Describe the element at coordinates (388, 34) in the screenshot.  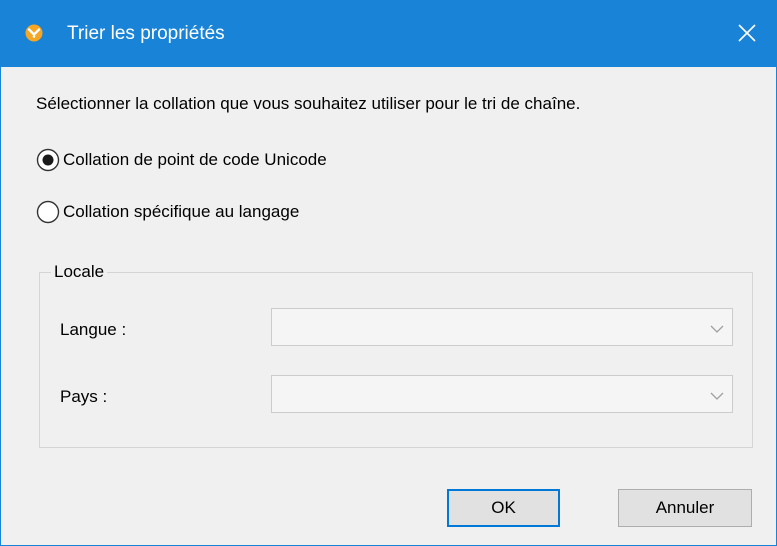
I see `title-bar: Trier les propriétés` at that location.